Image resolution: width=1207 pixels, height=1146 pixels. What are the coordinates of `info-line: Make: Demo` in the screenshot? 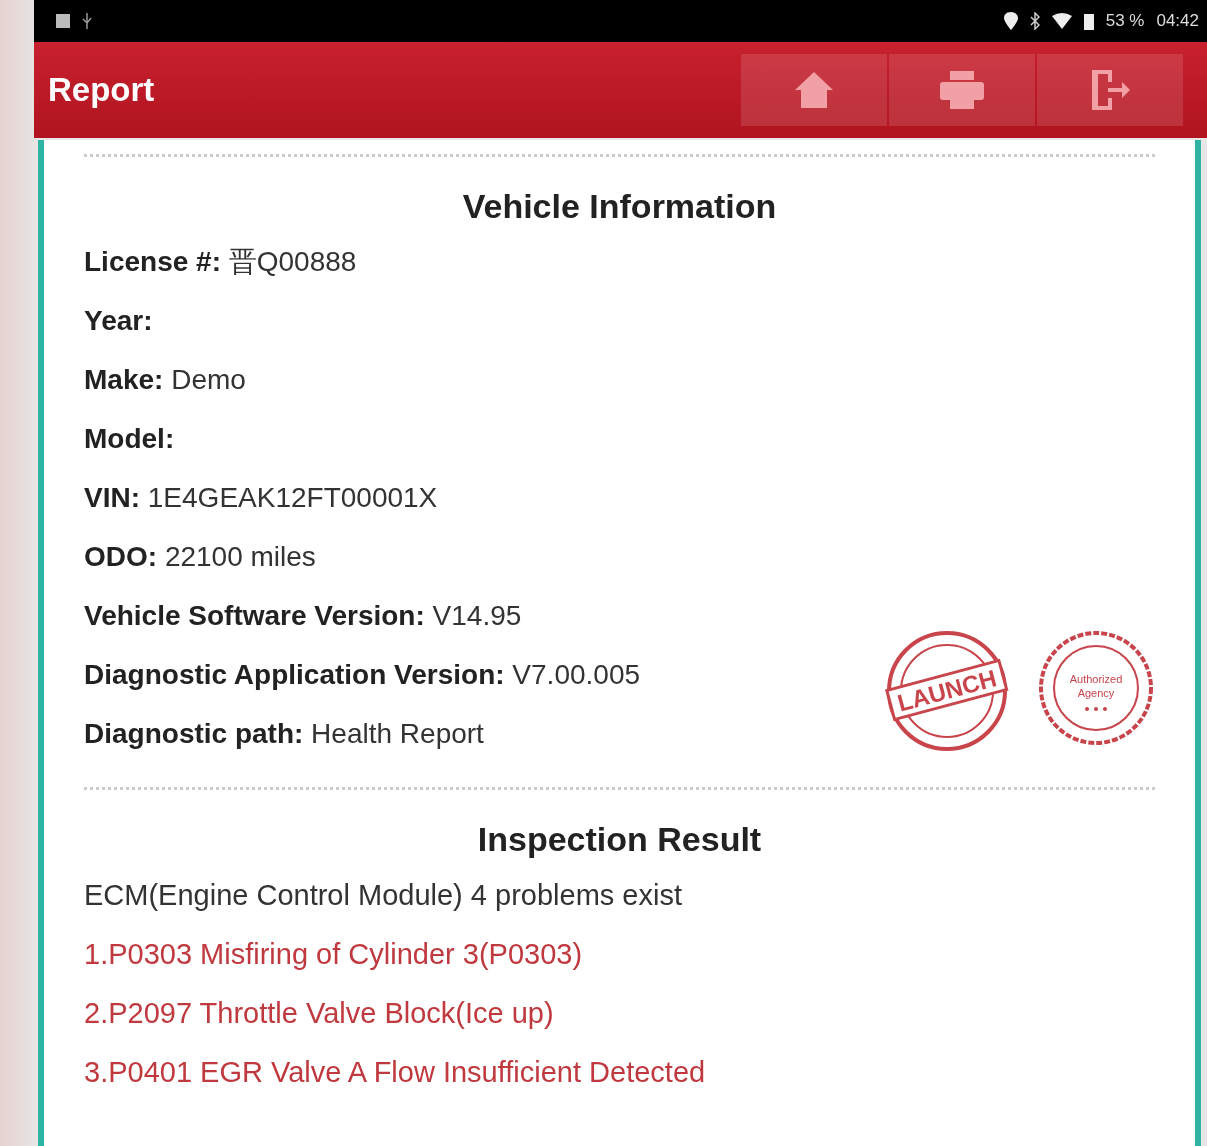 It's located at (165, 380).